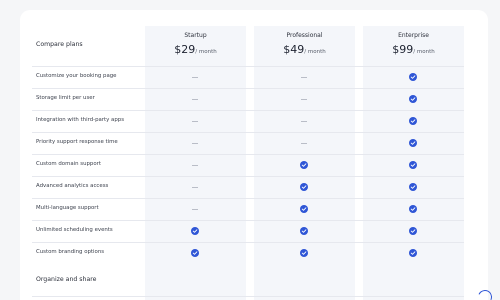 The width and height of the screenshot is (500, 300). What do you see at coordinates (185, 49) in the screenshot?
I see `price-amount: $29` at bounding box center [185, 49].